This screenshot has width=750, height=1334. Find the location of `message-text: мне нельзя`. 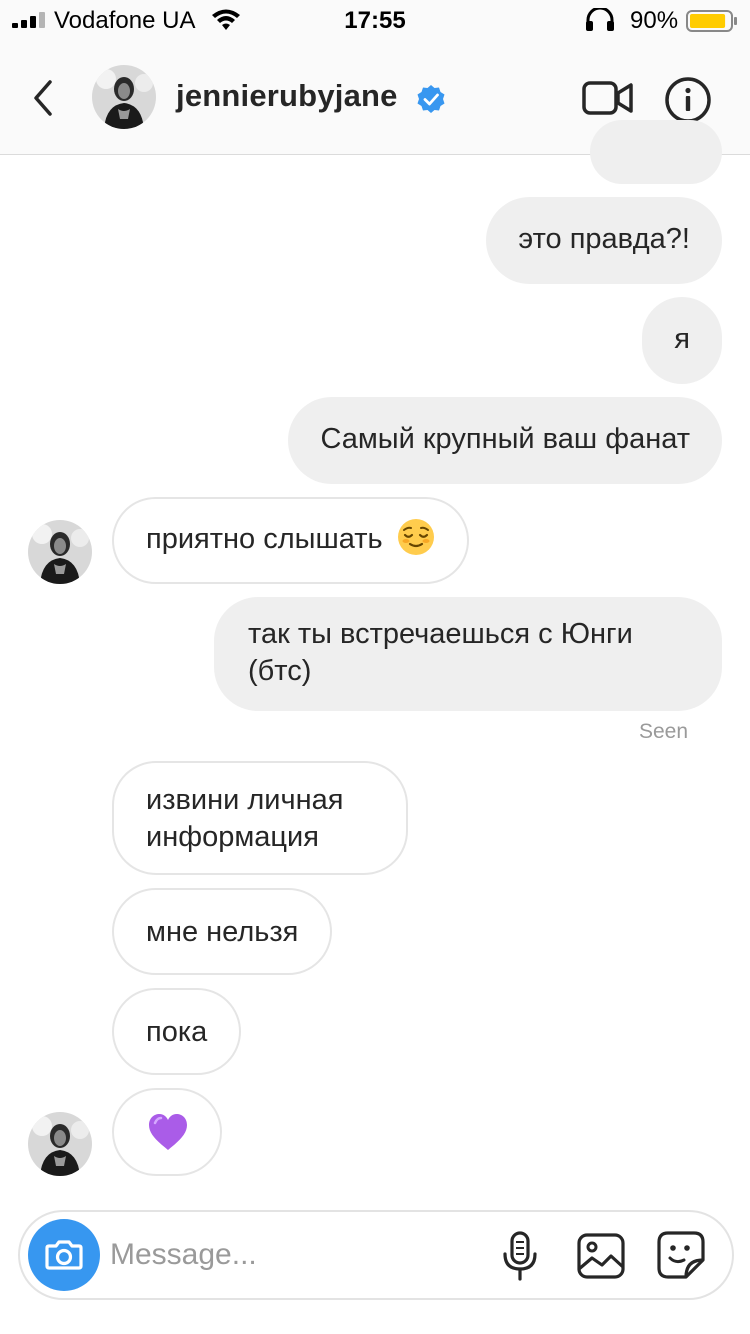

message-text: мне нельзя is located at coordinates (222, 932).